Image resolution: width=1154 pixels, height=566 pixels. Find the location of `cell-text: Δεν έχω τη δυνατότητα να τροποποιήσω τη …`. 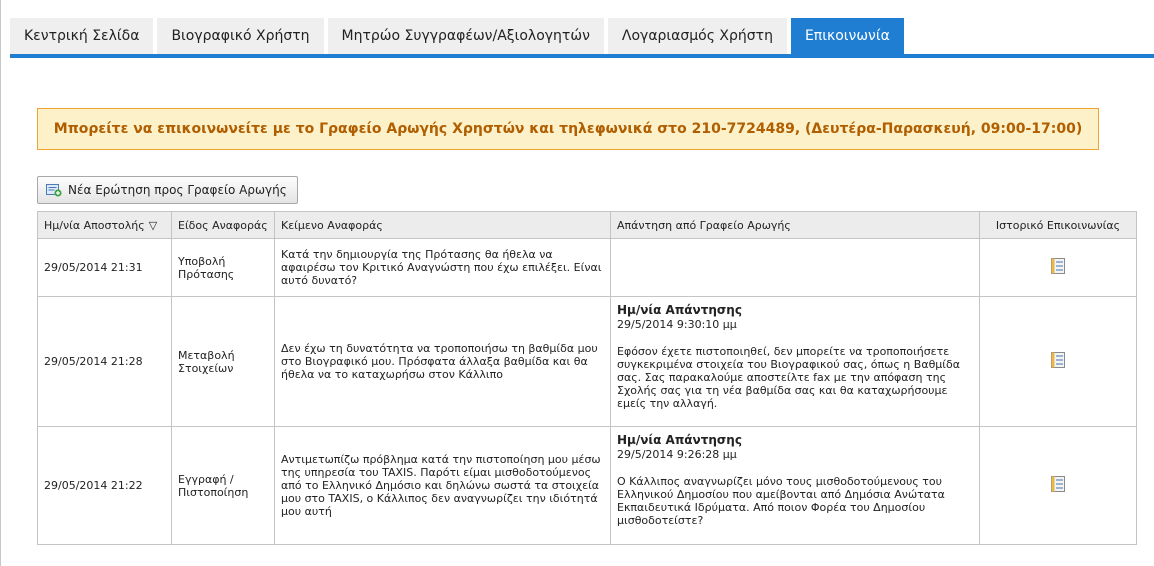

cell-text: Δεν έχω τη δυνατότητα να τροποποιήσω τη … is located at coordinates (442, 361).